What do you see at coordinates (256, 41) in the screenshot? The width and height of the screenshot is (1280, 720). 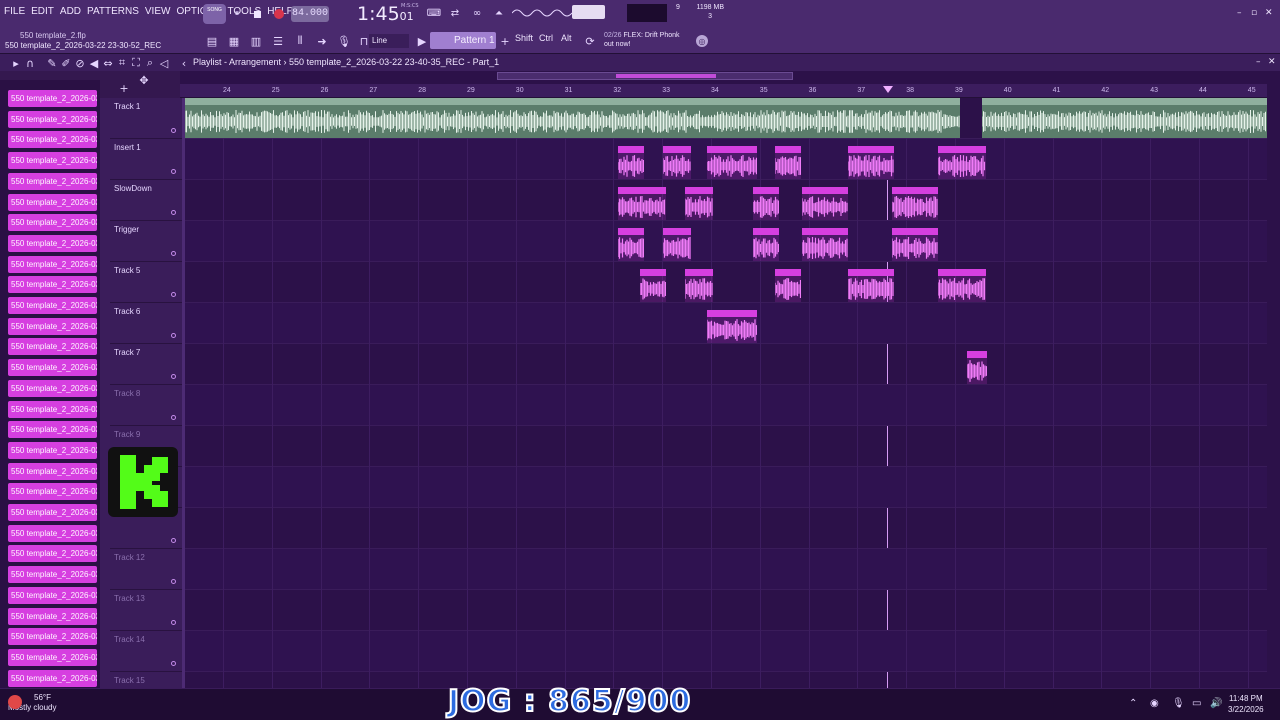 I see `channel-rack-icon: ▥` at bounding box center [256, 41].